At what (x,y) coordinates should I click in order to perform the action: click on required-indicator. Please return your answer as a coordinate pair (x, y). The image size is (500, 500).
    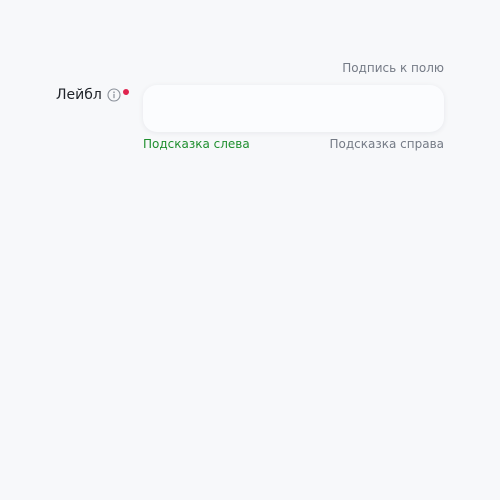
    Looking at the image, I should click on (126, 92).